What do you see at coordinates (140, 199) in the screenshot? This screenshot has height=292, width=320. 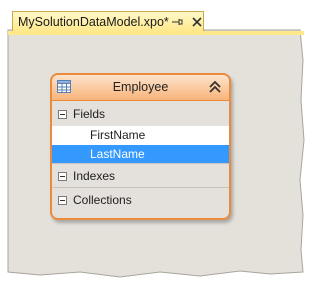 I see `section-collections: Collections` at bounding box center [140, 199].